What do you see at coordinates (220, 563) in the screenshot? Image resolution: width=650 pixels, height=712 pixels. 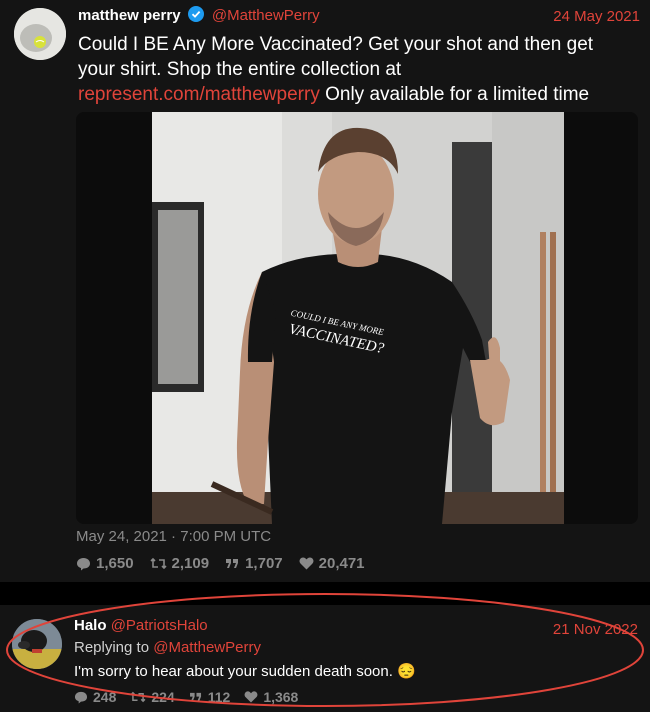 I see `tweet-stats: 1,650 2,109 1,707 20,471` at bounding box center [220, 563].